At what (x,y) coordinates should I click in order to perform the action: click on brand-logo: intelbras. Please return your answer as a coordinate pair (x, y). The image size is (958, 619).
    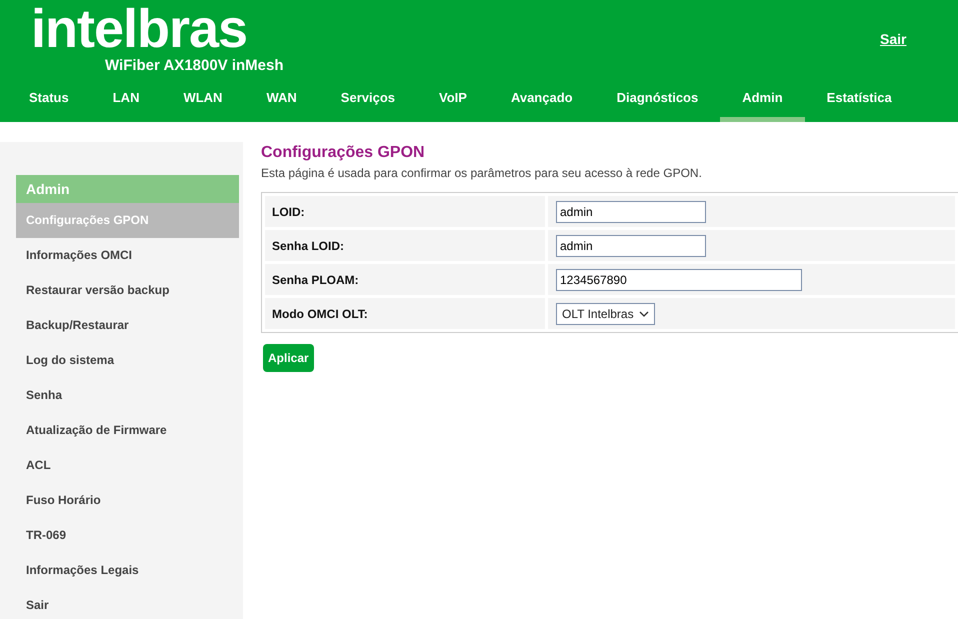
    Looking at the image, I should click on (139, 29).